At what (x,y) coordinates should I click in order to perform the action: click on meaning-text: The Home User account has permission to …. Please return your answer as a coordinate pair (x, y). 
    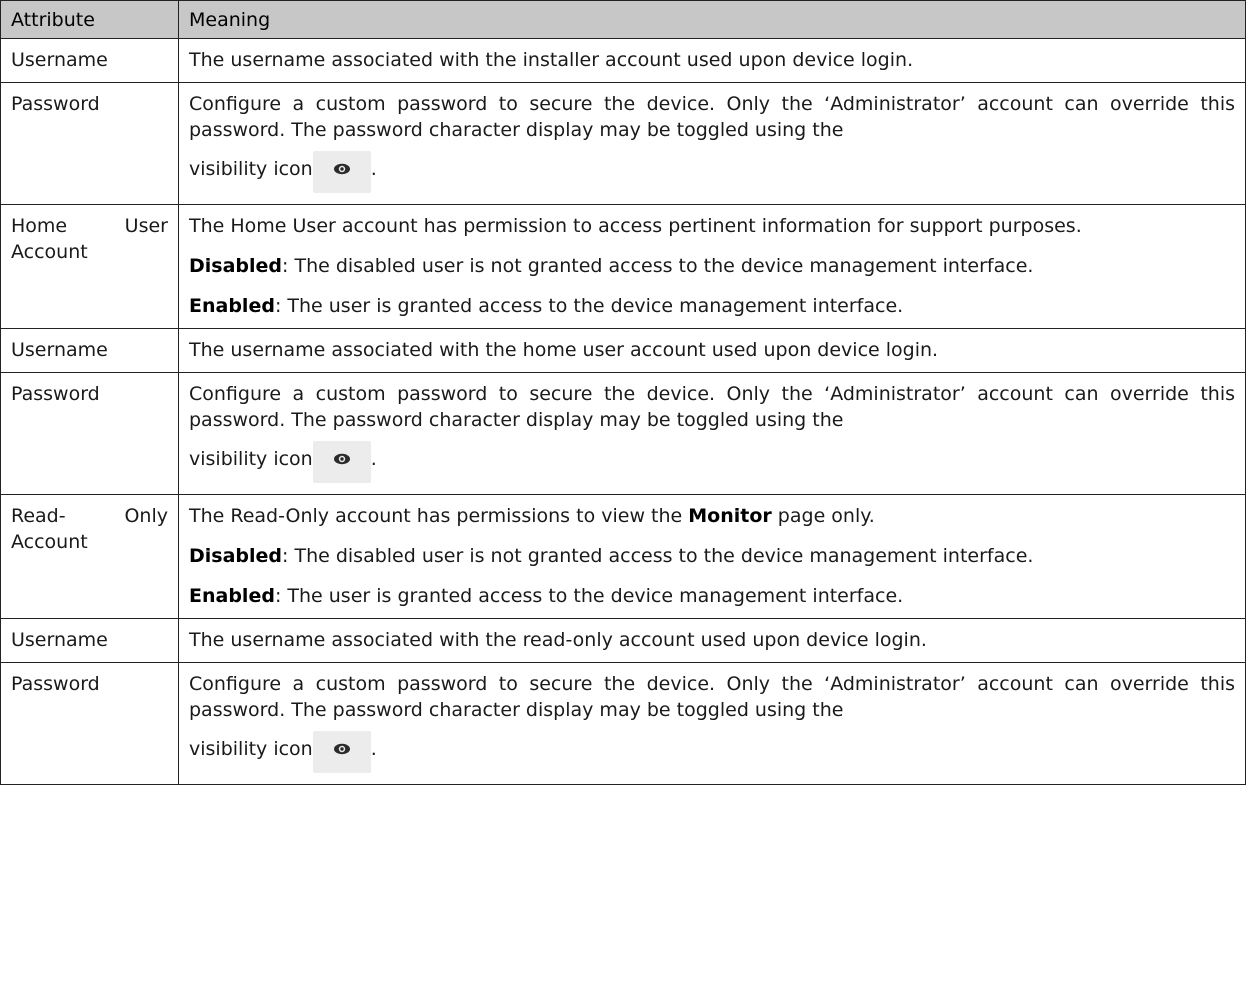
    Looking at the image, I should click on (635, 226).